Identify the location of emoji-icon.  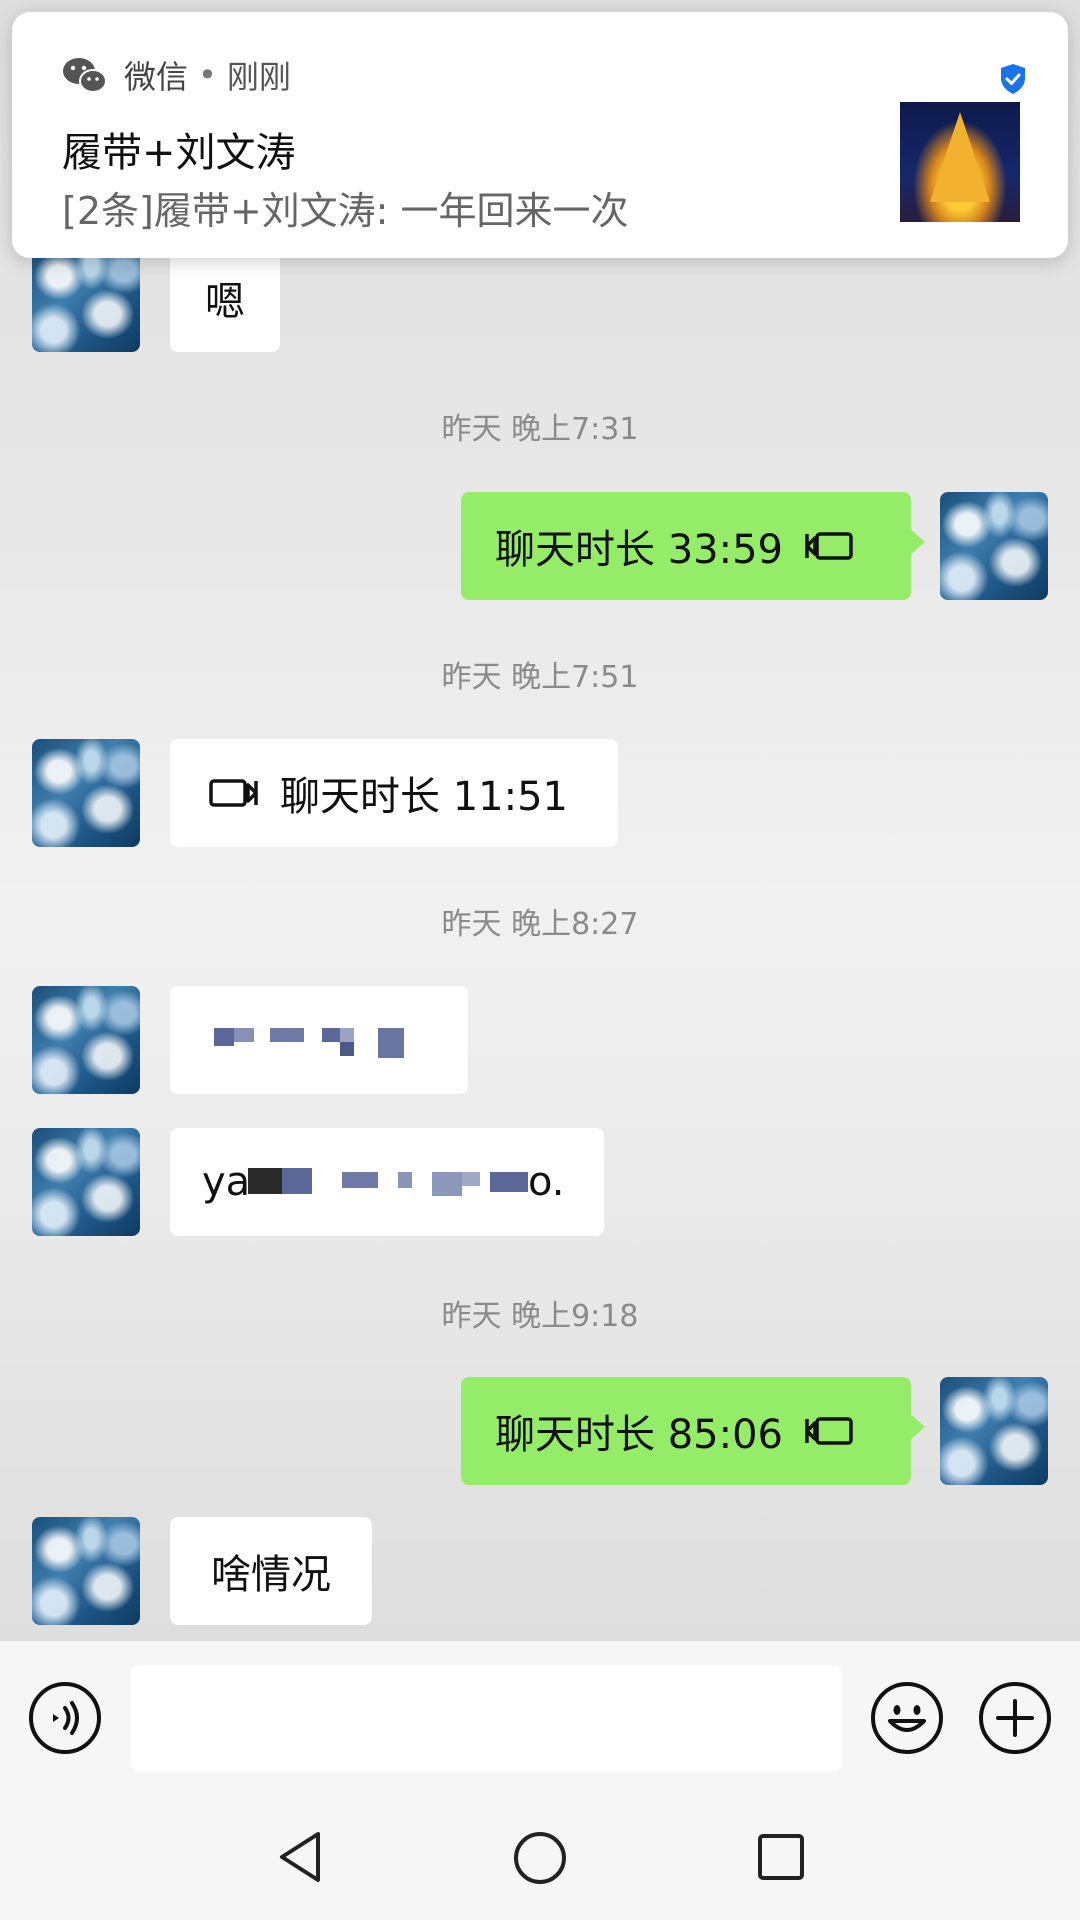
(907, 1718).